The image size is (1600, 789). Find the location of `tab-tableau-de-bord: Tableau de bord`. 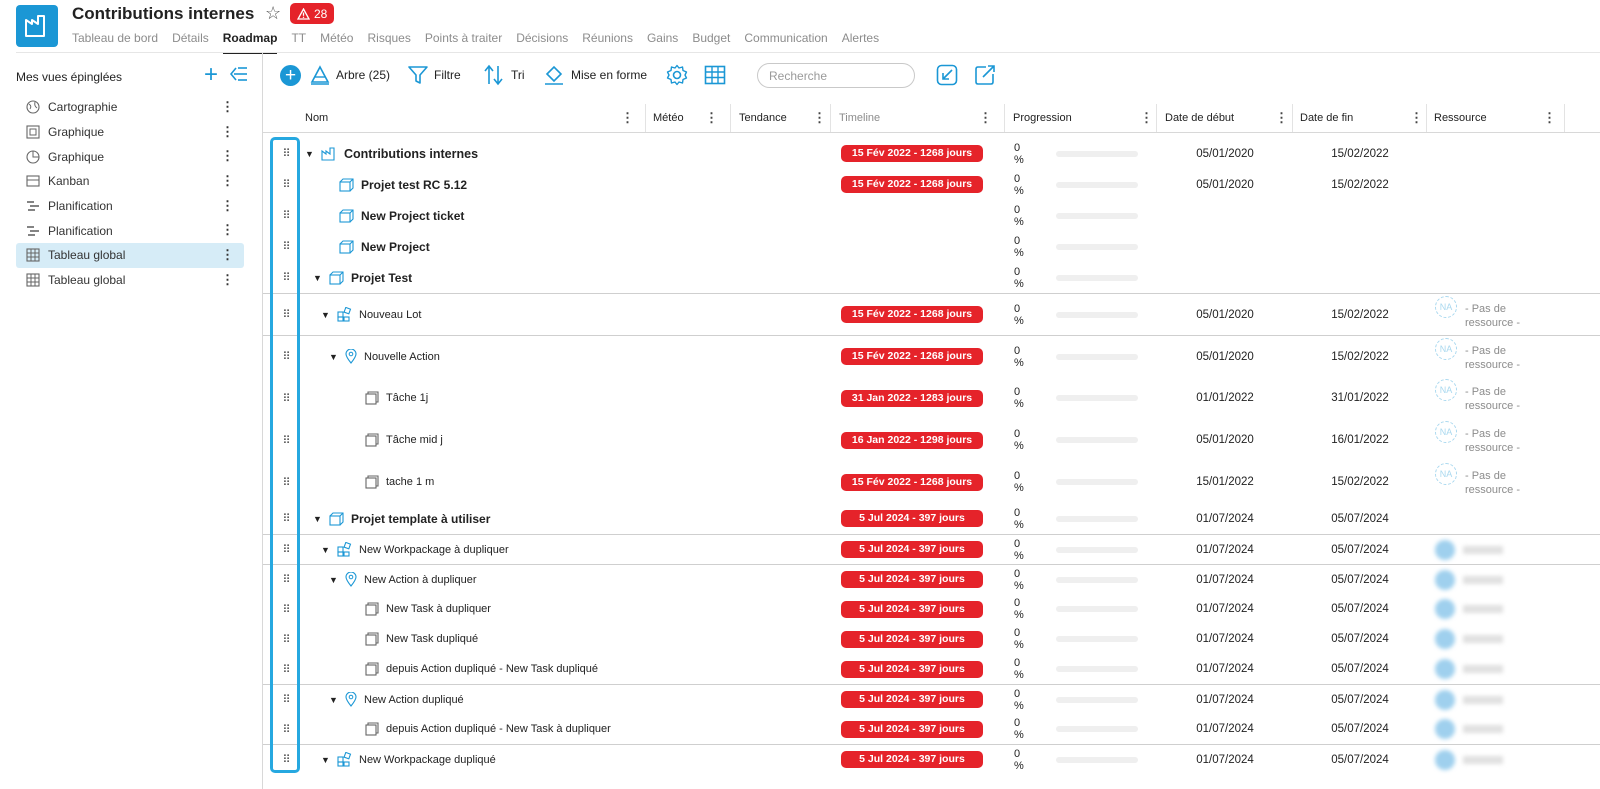

tab-tableau-de-bord: Tableau de bord is located at coordinates (115, 40).